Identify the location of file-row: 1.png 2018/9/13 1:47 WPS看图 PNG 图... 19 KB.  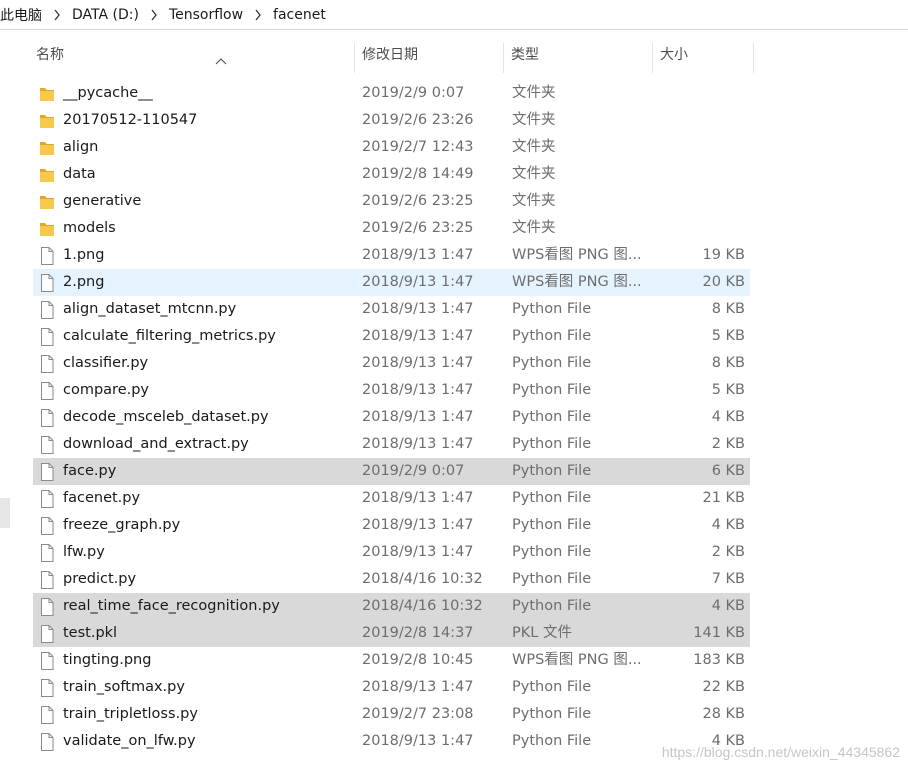
(391, 255).